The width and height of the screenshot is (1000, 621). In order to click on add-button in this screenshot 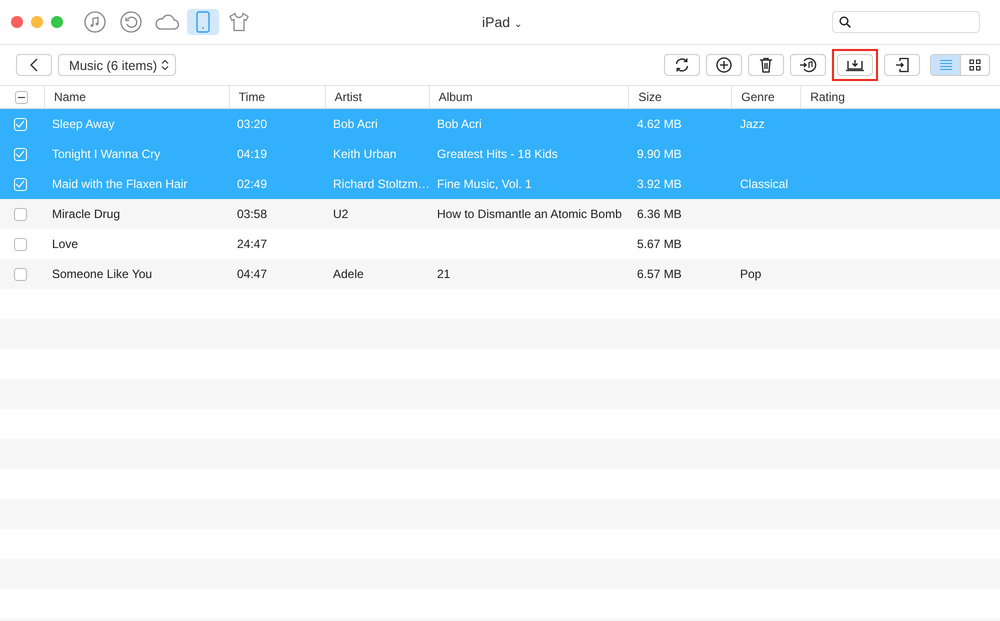, I will do `click(724, 65)`.